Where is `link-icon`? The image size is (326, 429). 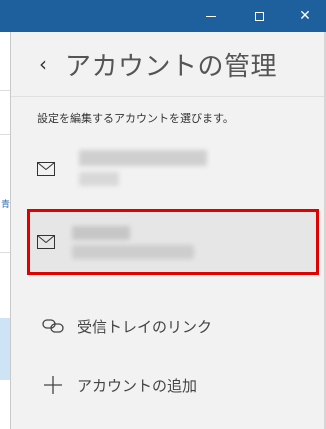
link-icon is located at coordinates (53, 326).